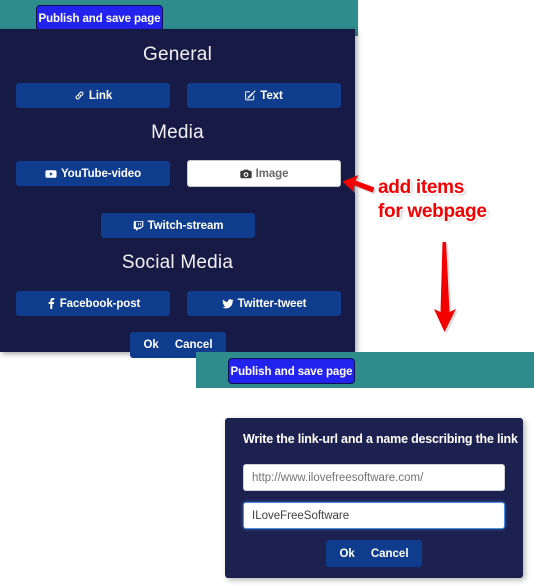 Image resolution: width=534 pixels, height=586 pixels. What do you see at coordinates (101, 173) in the screenshot?
I see `add-youtube-video-button-label: YouTube-video` at bounding box center [101, 173].